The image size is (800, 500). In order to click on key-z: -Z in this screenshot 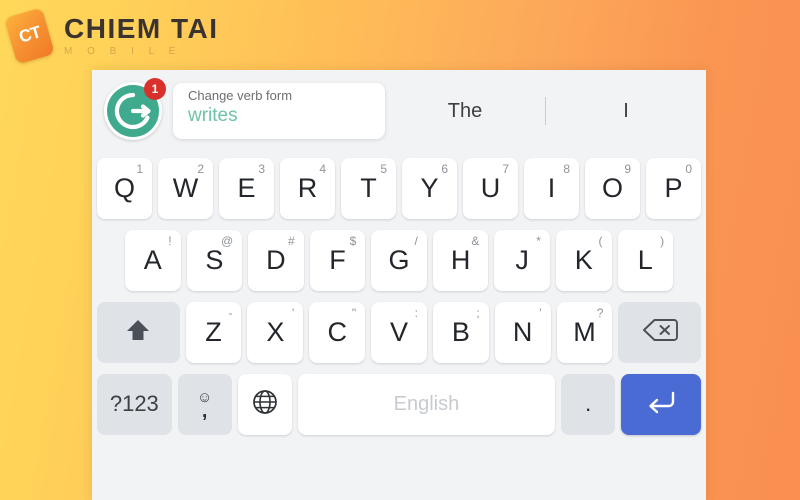, I will do `click(213, 332)`.